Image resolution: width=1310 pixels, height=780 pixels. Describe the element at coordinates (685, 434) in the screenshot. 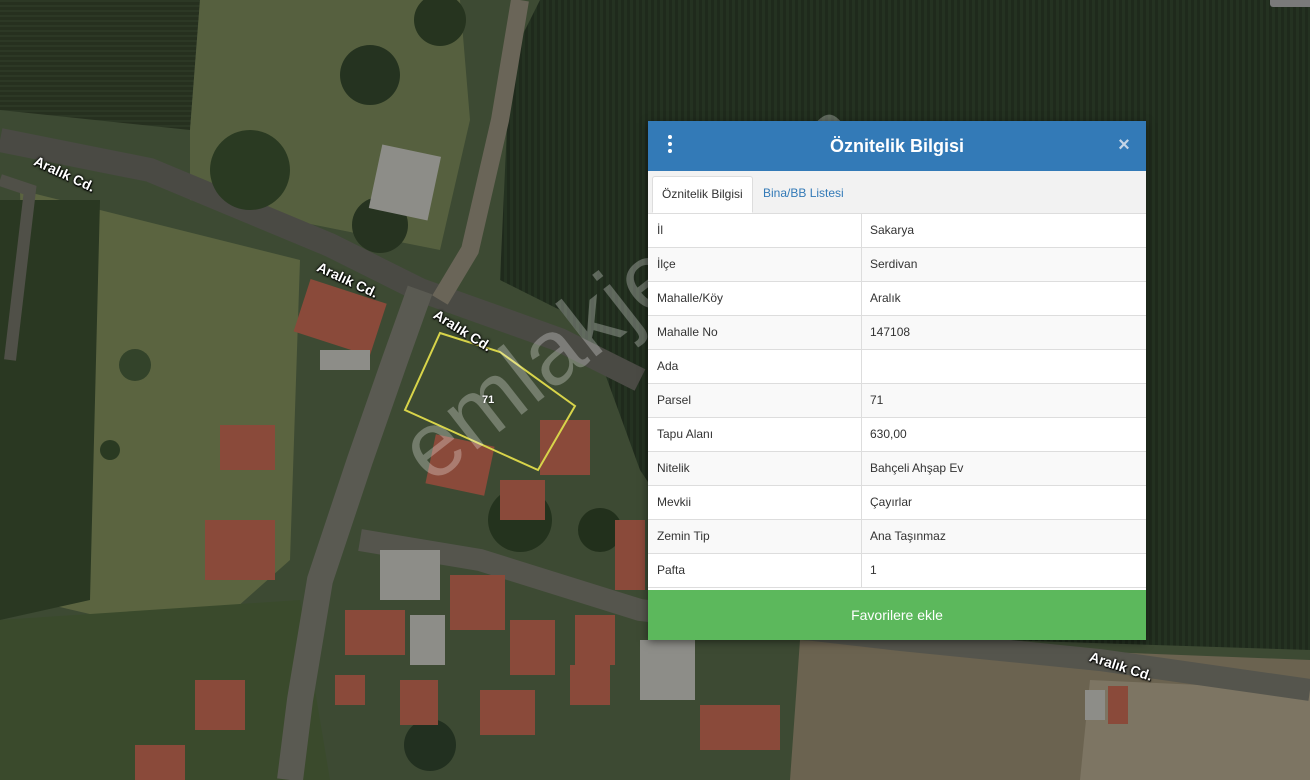

I see `row-key: Tapu Alanı` at that location.